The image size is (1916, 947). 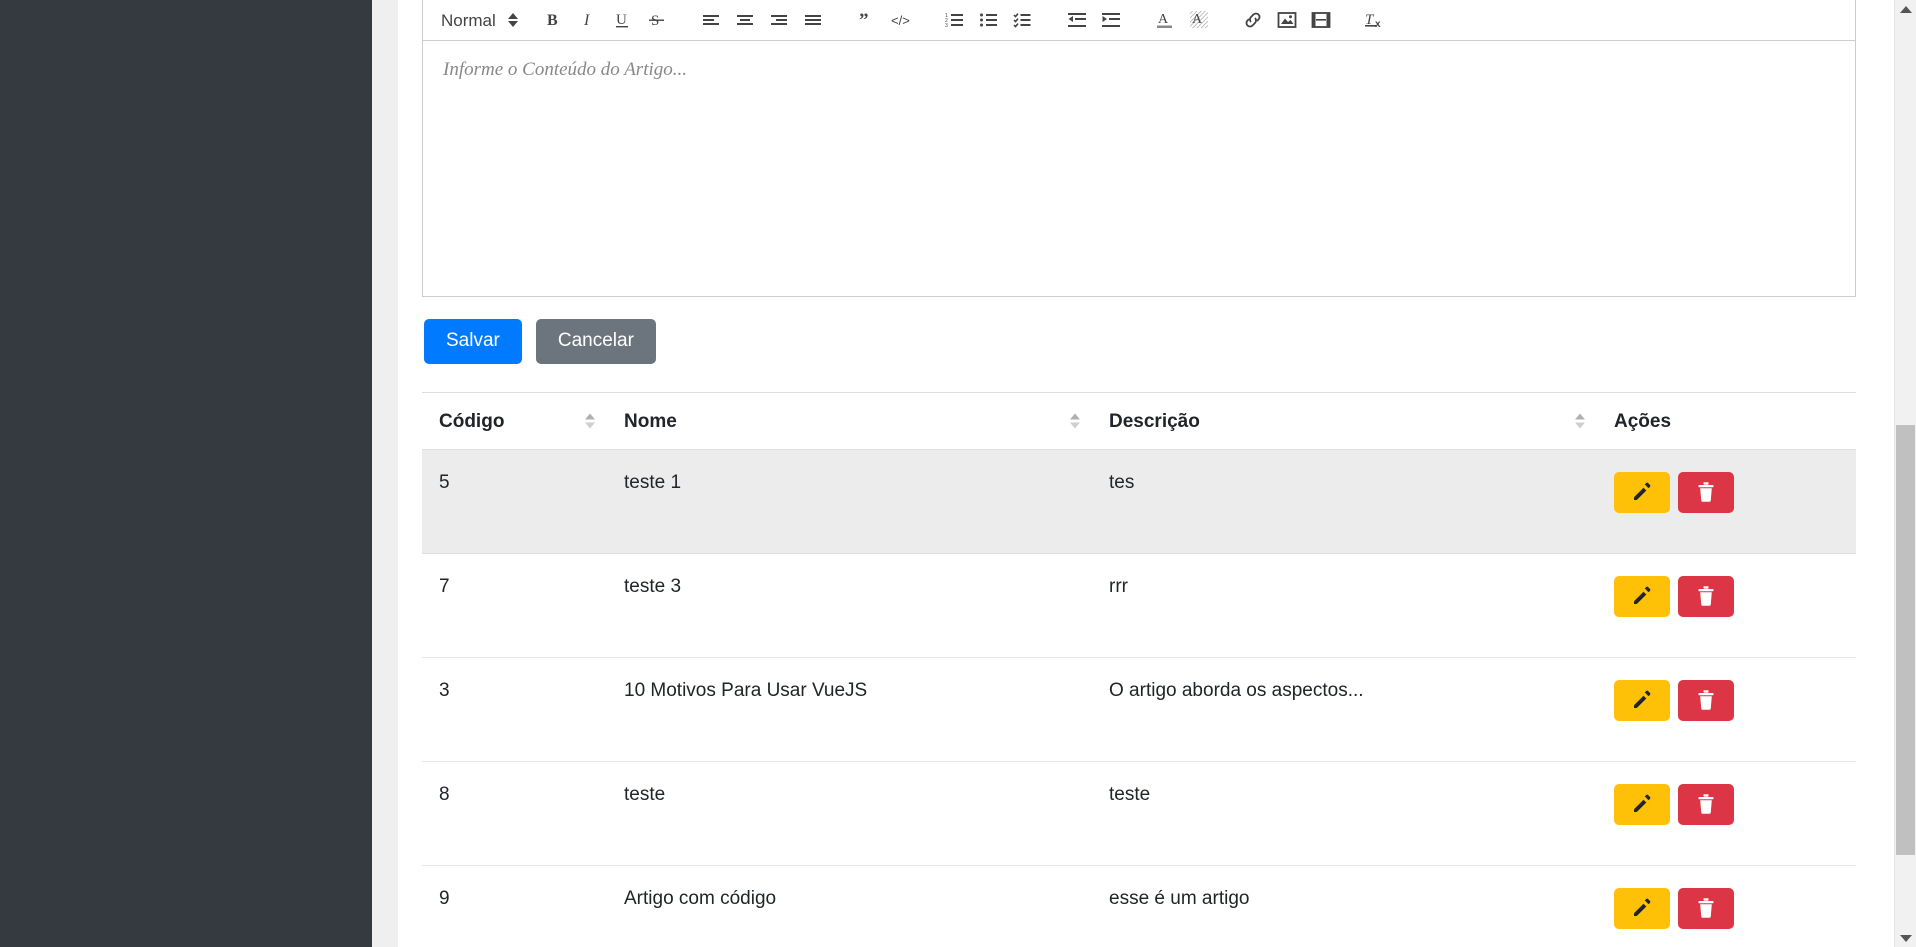 What do you see at coordinates (1344, 906) in the screenshot?
I see `cell-descricao: esse é um artigo` at bounding box center [1344, 906].